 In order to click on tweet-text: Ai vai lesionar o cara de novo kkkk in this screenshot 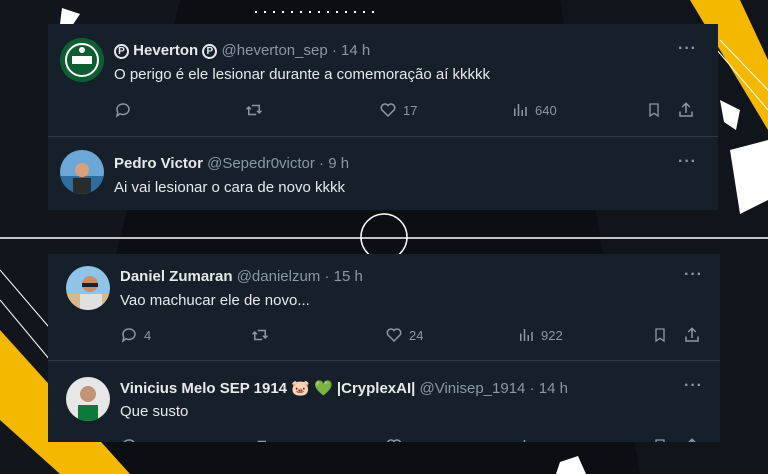, I will do `click(229, 187)`.